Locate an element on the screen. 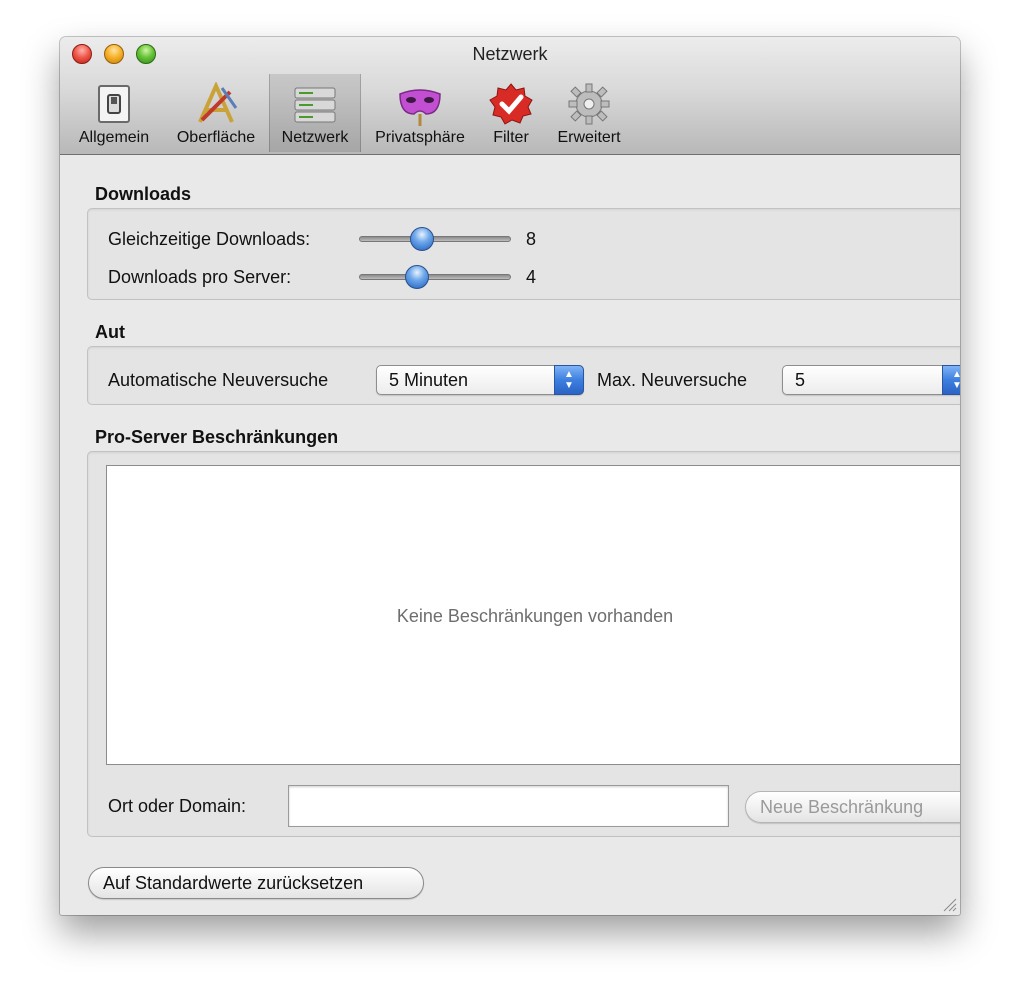 This screenshot has height=999, width=1020. toolbar-label: Erweitert is located at coordinates (589, 137).